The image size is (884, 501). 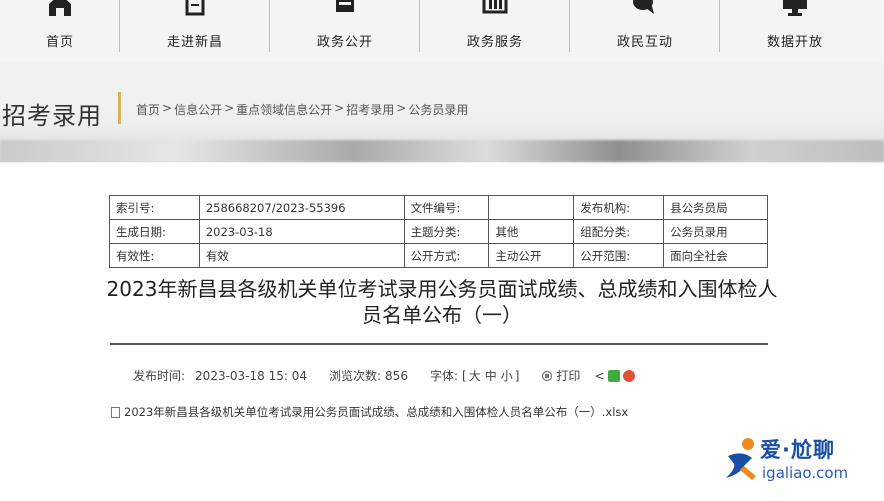 I want to click on breadcrumb-key-areas: 重点领域信息公开, so click(x=284, y=109).